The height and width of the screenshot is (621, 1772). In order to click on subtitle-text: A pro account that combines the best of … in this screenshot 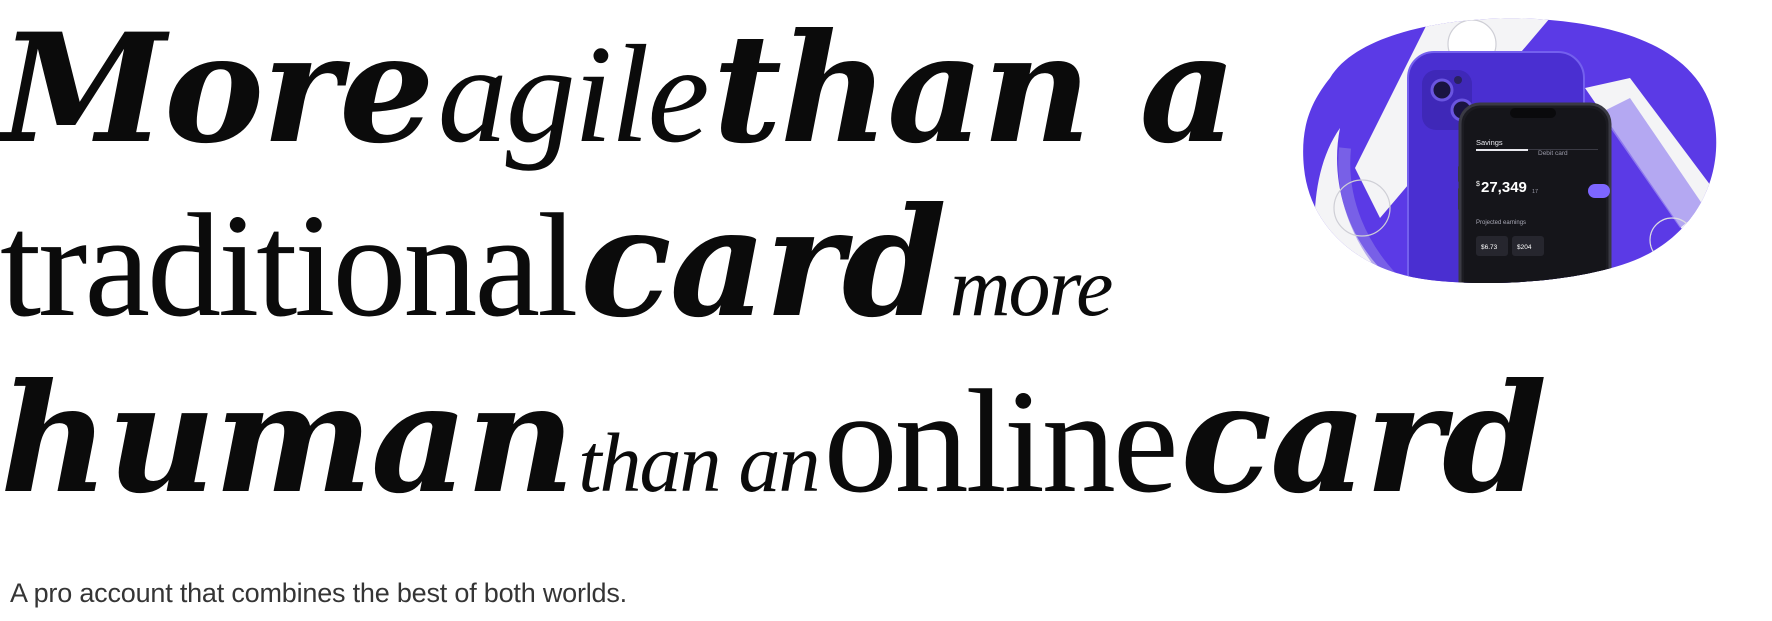, I will do `click(318, 593)`.